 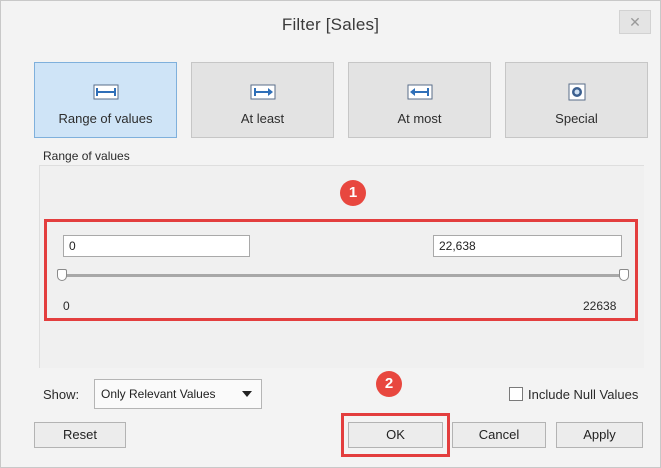 I want to click on special-icon, so click(x=576, y=92).